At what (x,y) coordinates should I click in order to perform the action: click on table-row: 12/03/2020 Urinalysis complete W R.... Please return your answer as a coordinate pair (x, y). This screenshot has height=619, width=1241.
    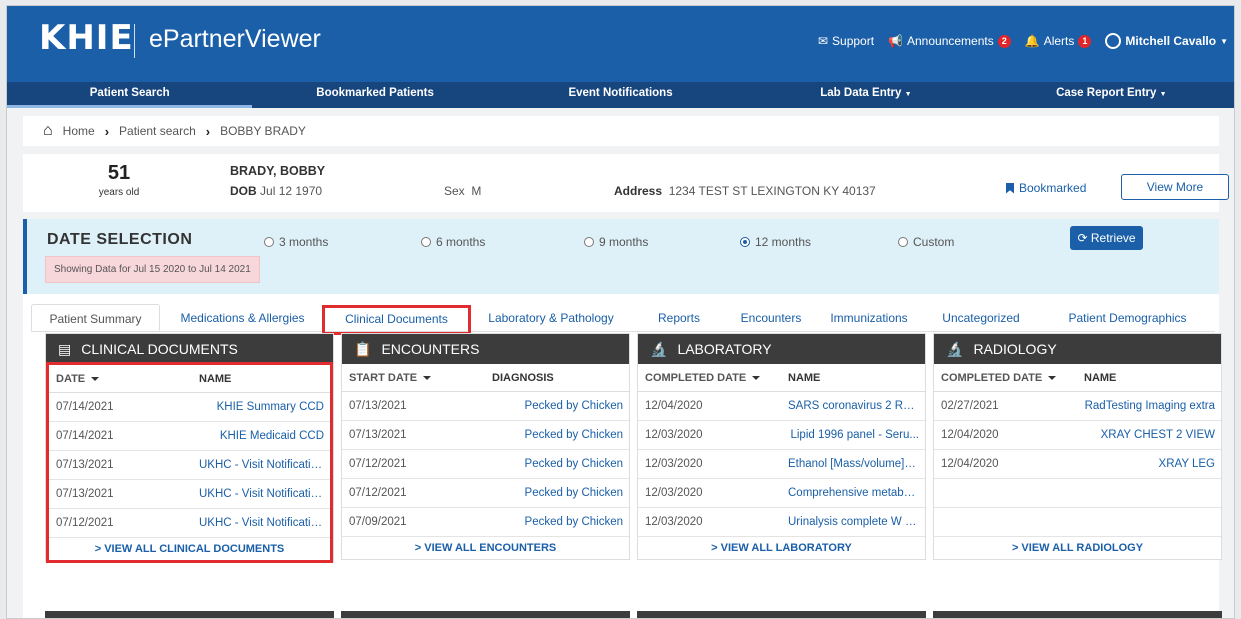
    Looking at the image, I should click on (781, 522).